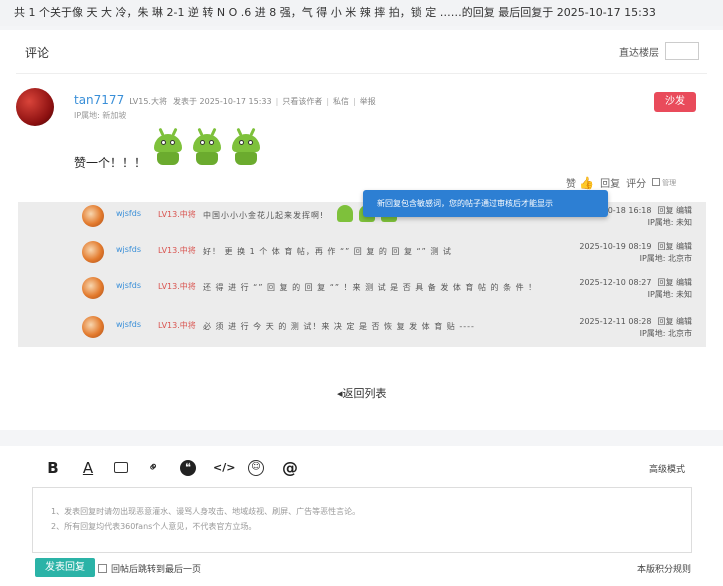  What do you see at coordinates (636, 182) in the screenshot?
I see `rate-button: 评分` at bounding box center [636, 182].